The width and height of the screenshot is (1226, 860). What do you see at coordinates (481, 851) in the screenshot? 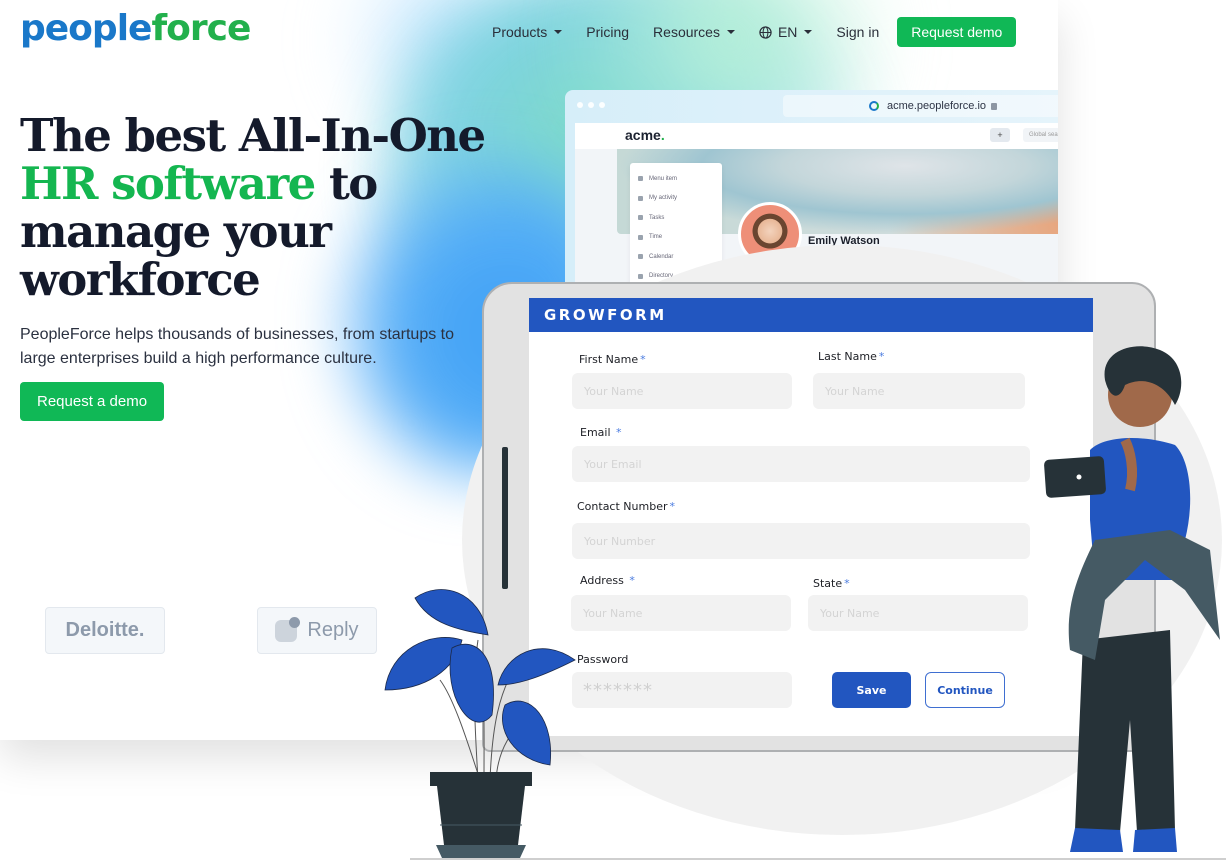
I see `pot-saucer` at bounding box center [481, 851].